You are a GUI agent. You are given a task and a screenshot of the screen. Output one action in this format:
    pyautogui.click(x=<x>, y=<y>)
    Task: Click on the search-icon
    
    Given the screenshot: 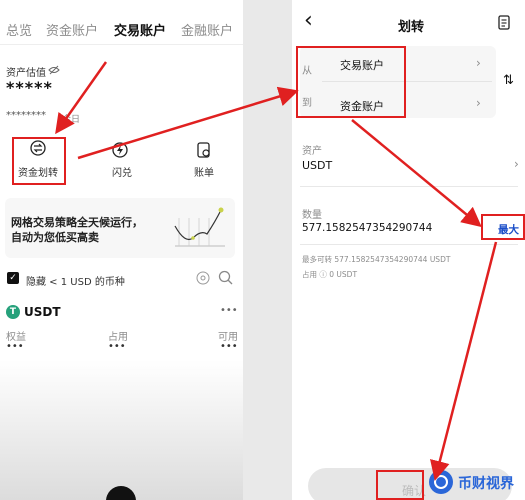 What is the action you would take?
    pyautogui.click(x=225, y=277)
    